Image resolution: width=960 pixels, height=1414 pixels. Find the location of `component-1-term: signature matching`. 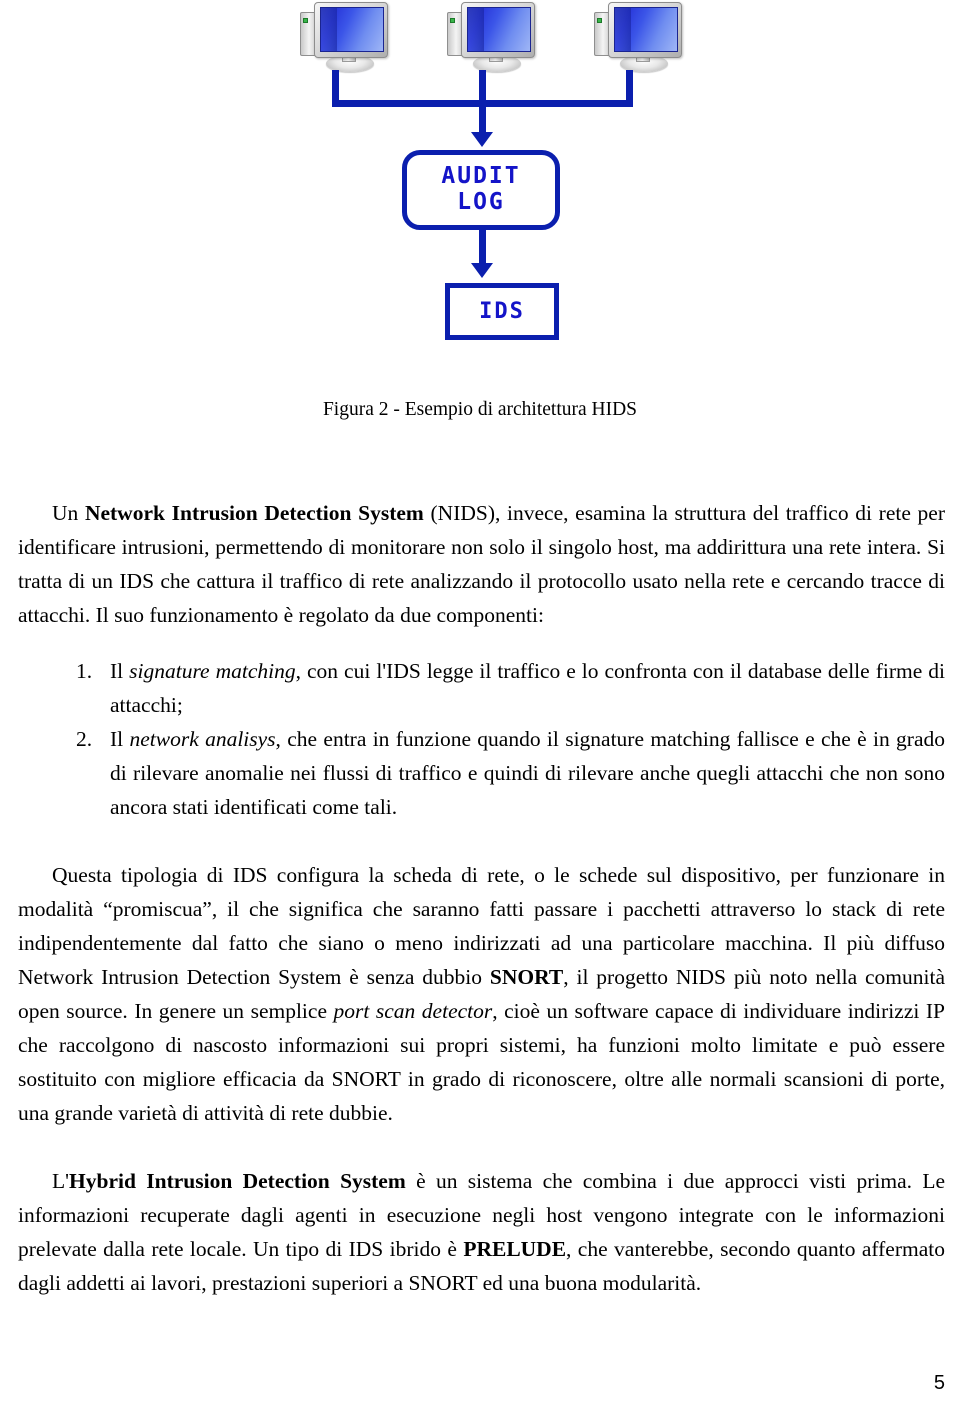

component-1-term: signature matching is located at coordinates (212, 671).